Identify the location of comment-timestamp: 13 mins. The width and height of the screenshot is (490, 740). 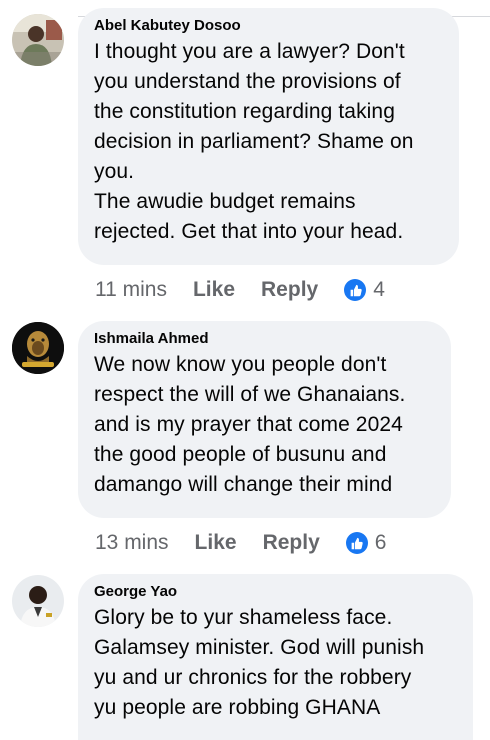
(132, 543).